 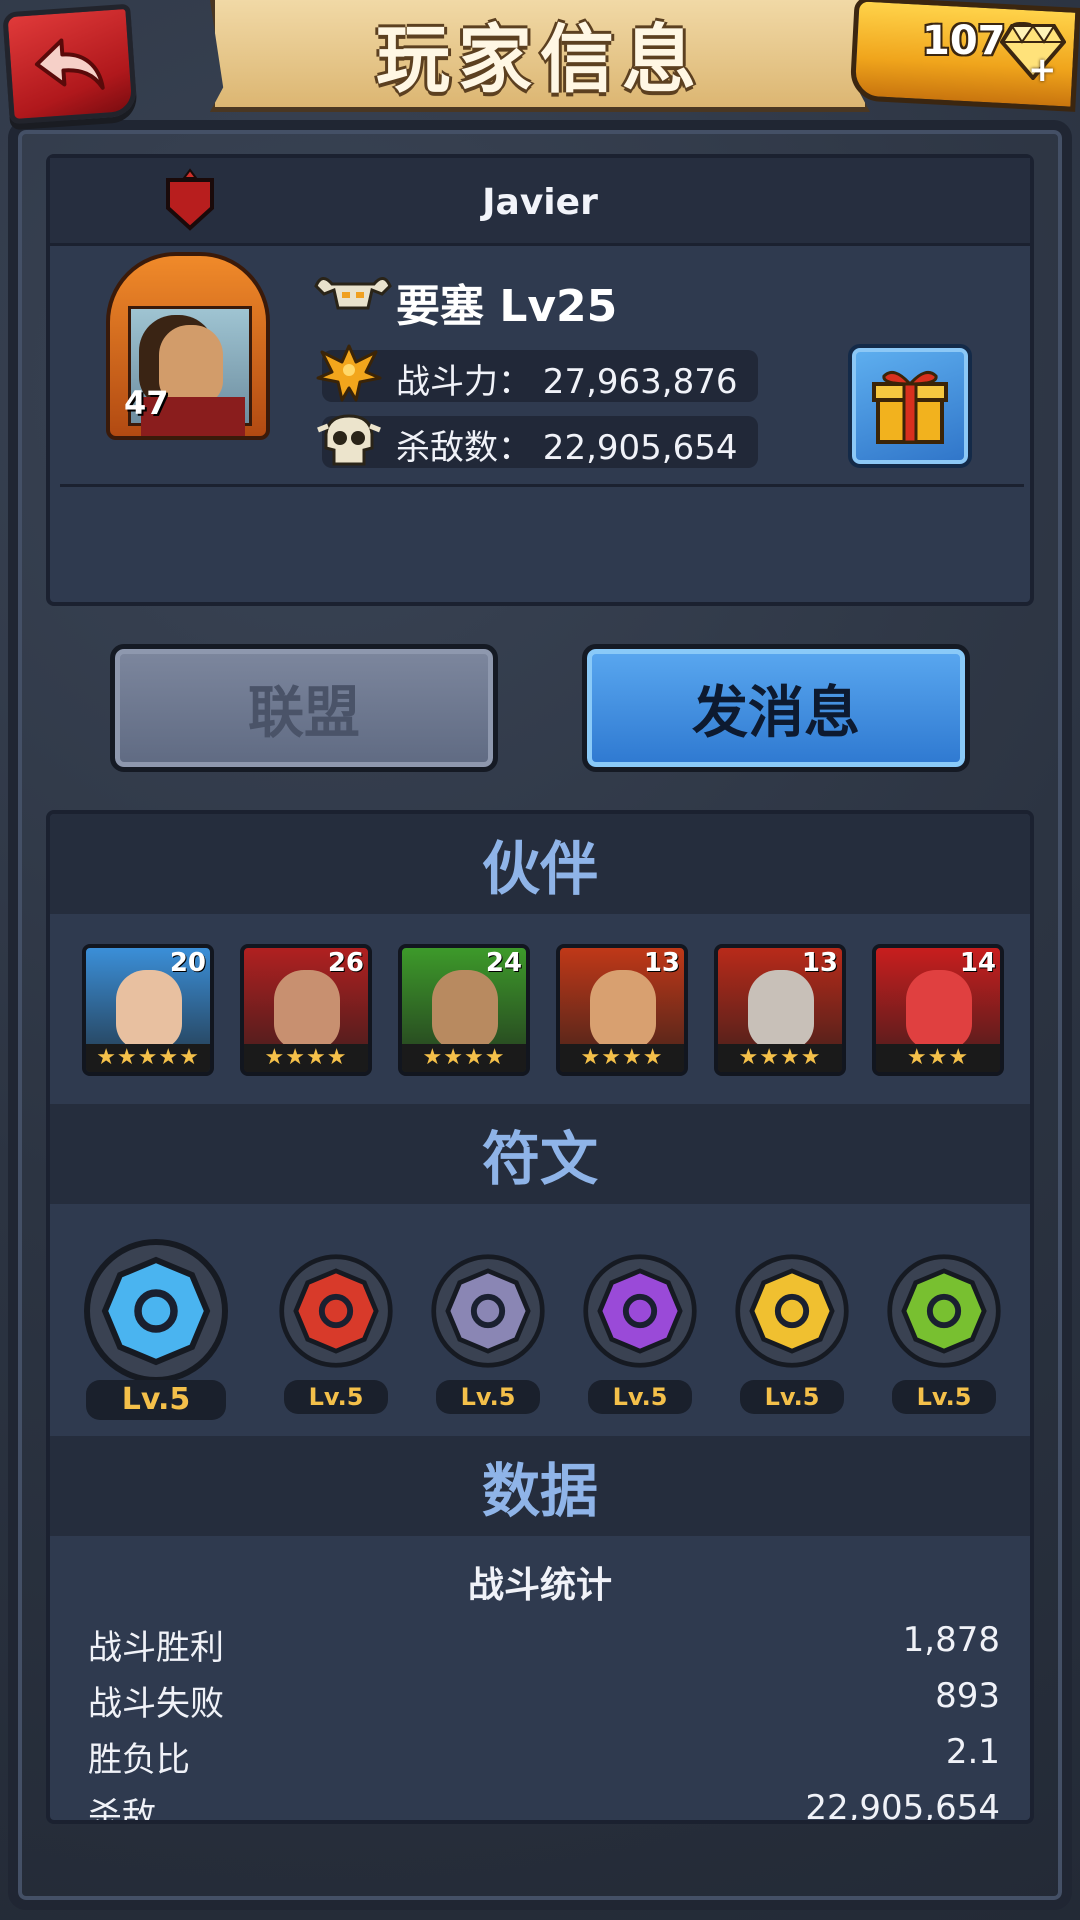 What do you see at coordinates (507, 306) in the screenshot?
I see `fortress-level: 要塞 Lv25` at bounding box center [507, 306].